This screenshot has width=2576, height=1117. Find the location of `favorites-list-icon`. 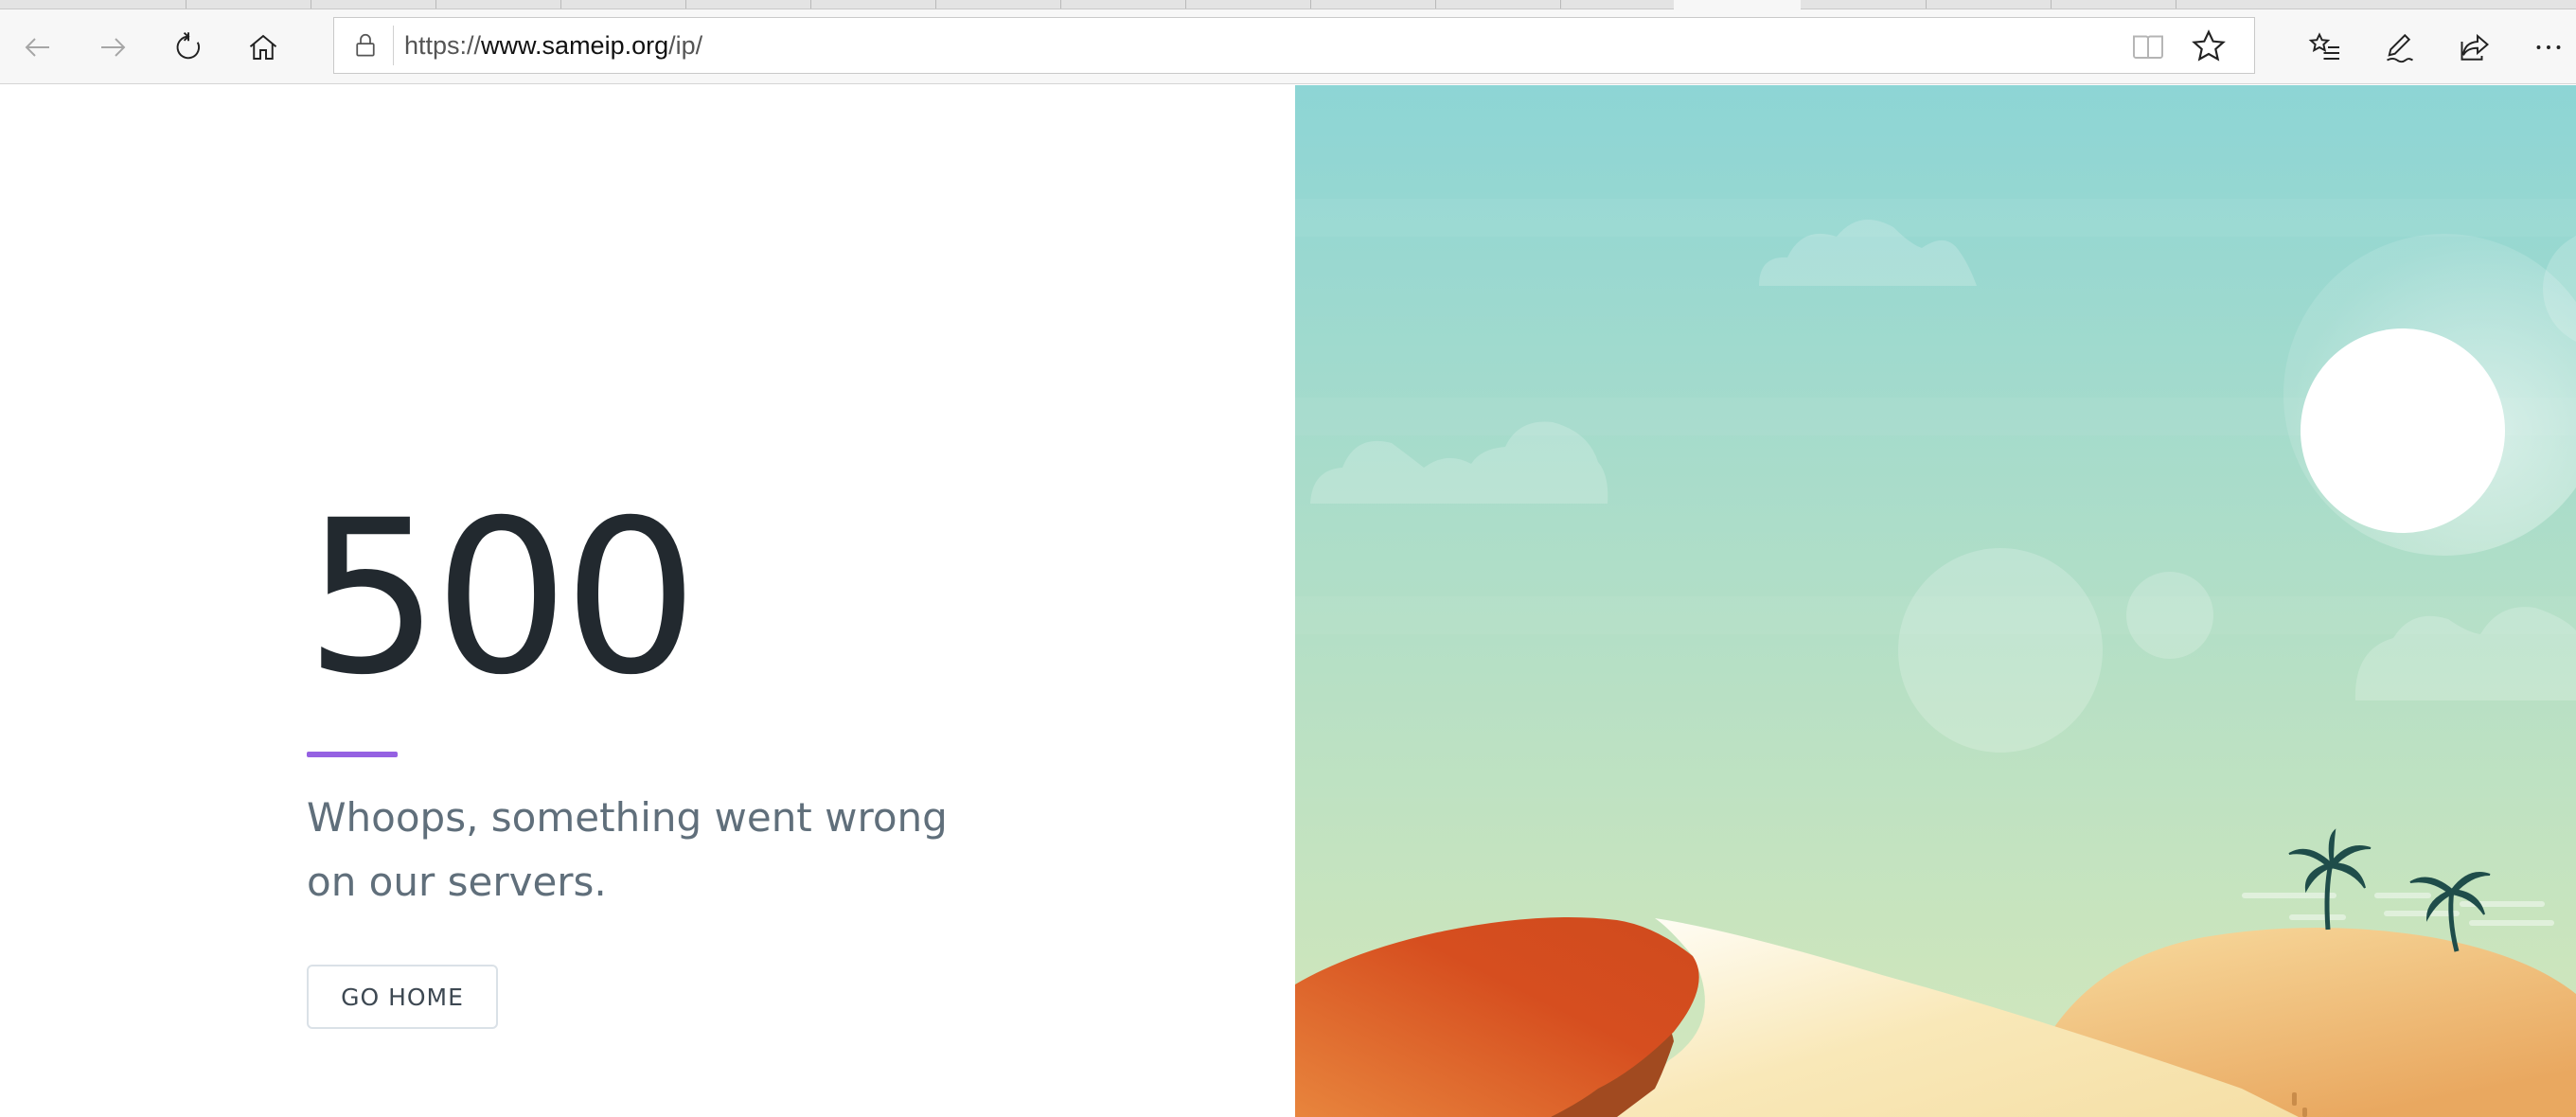

favorites-list-icon is located at coordinates (2326, 47).